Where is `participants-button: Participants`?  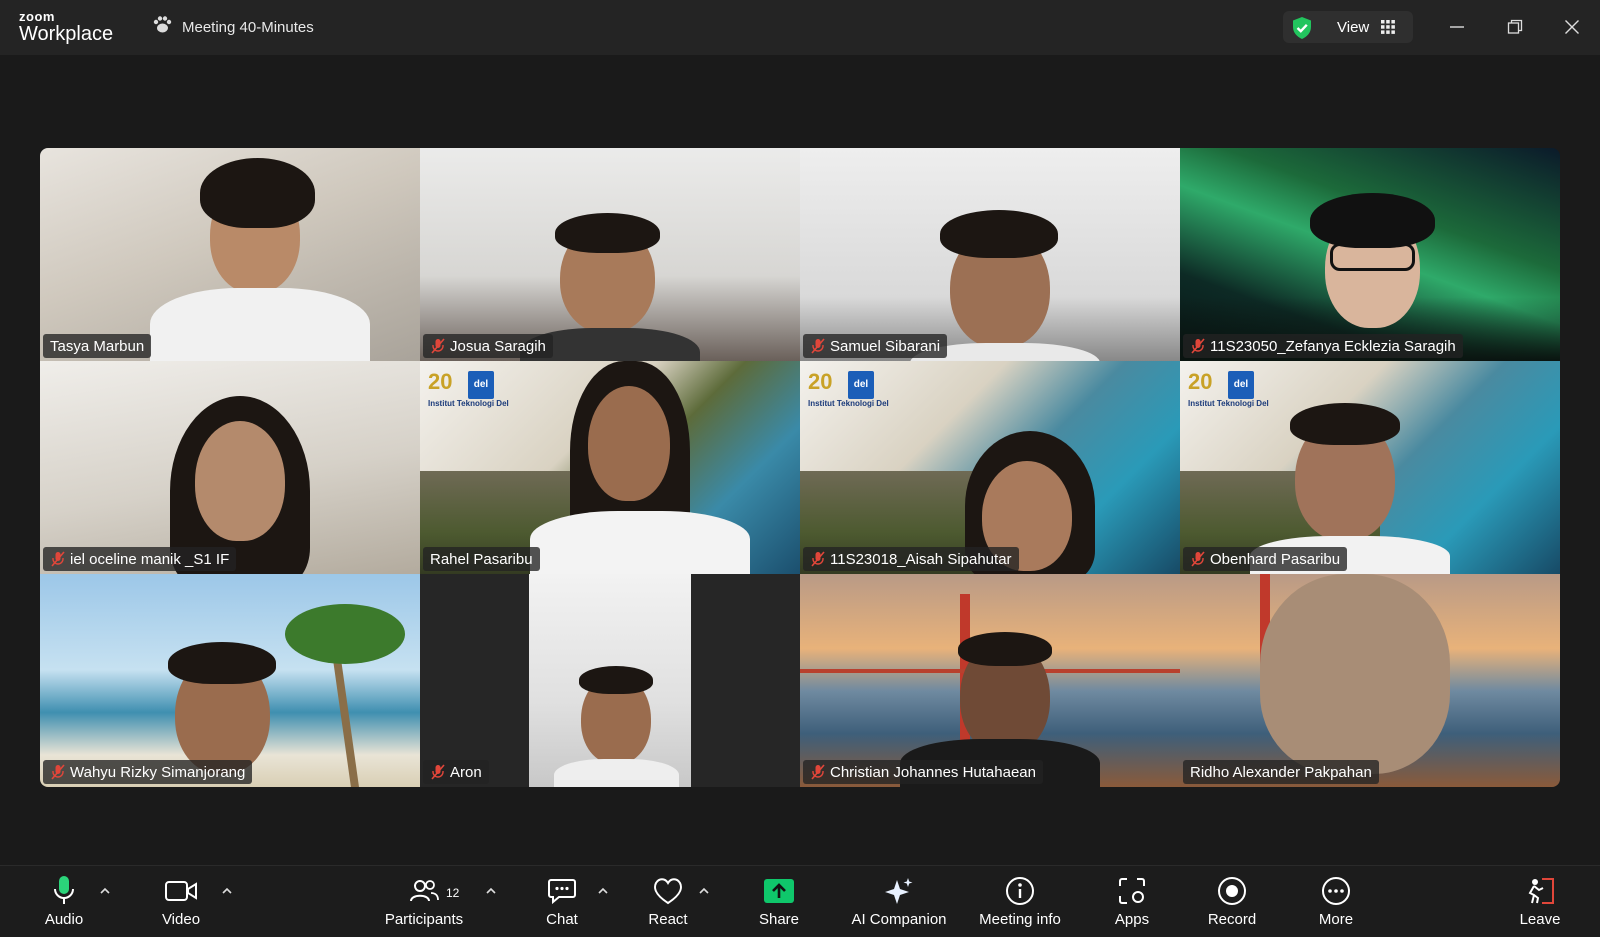 participants-button: Participants is located at coordinates (424, 901).